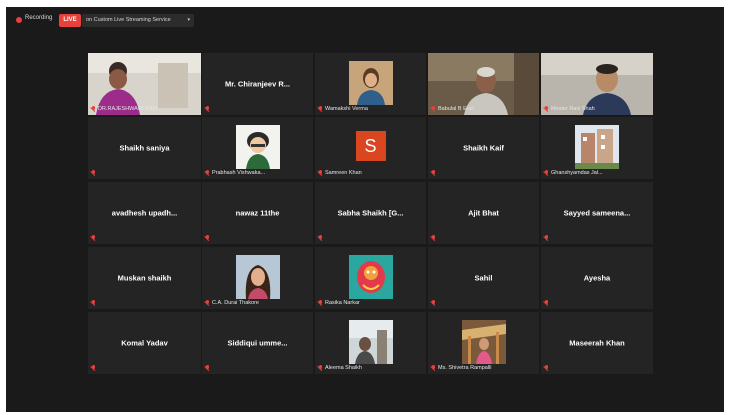  I want to click on participant-name: Shaikh Kaif, so click(483, 148).